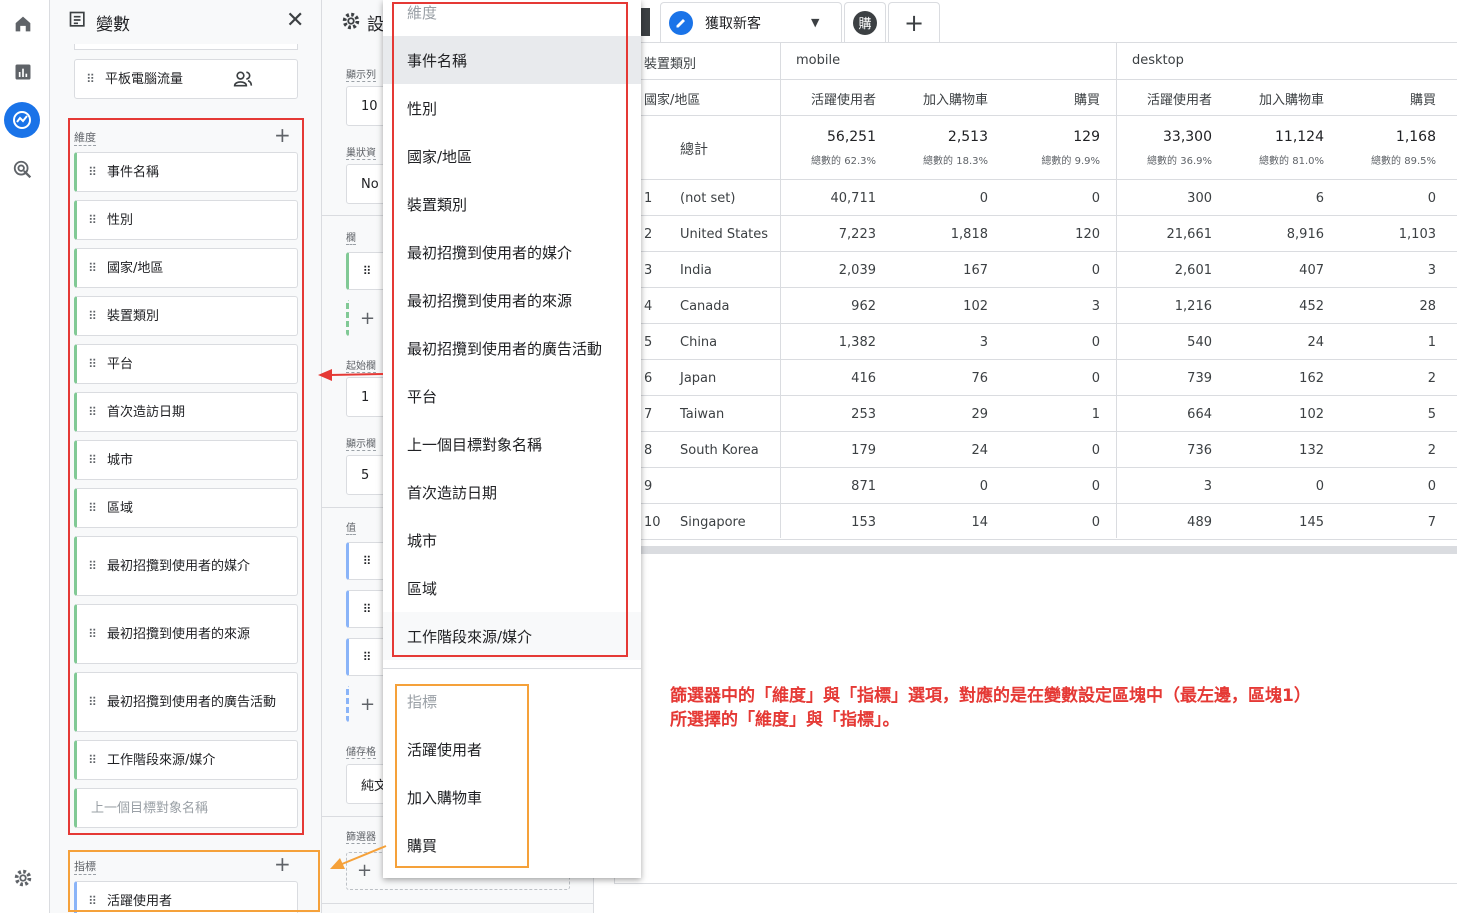  Describe the element at coordinates (785, 720) in the screenshot. I see `annotation-line-2: 所選擇的「維度」與「指標」。` at that location.